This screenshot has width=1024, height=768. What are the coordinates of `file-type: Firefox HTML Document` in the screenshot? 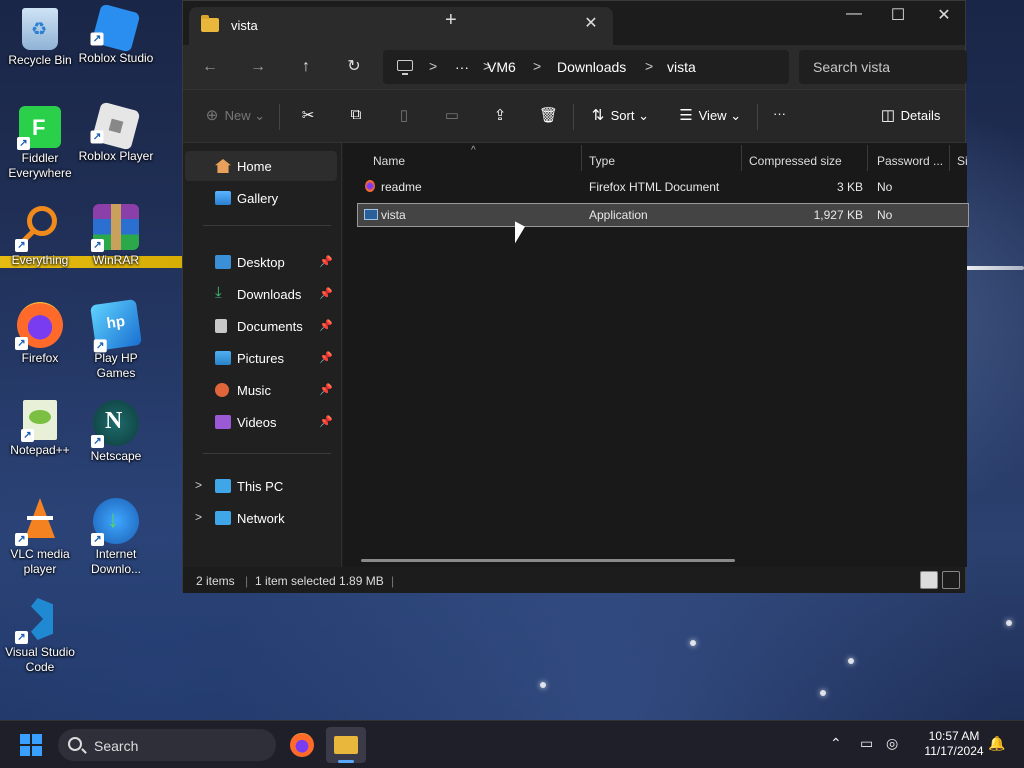 It's located at (654, 187).